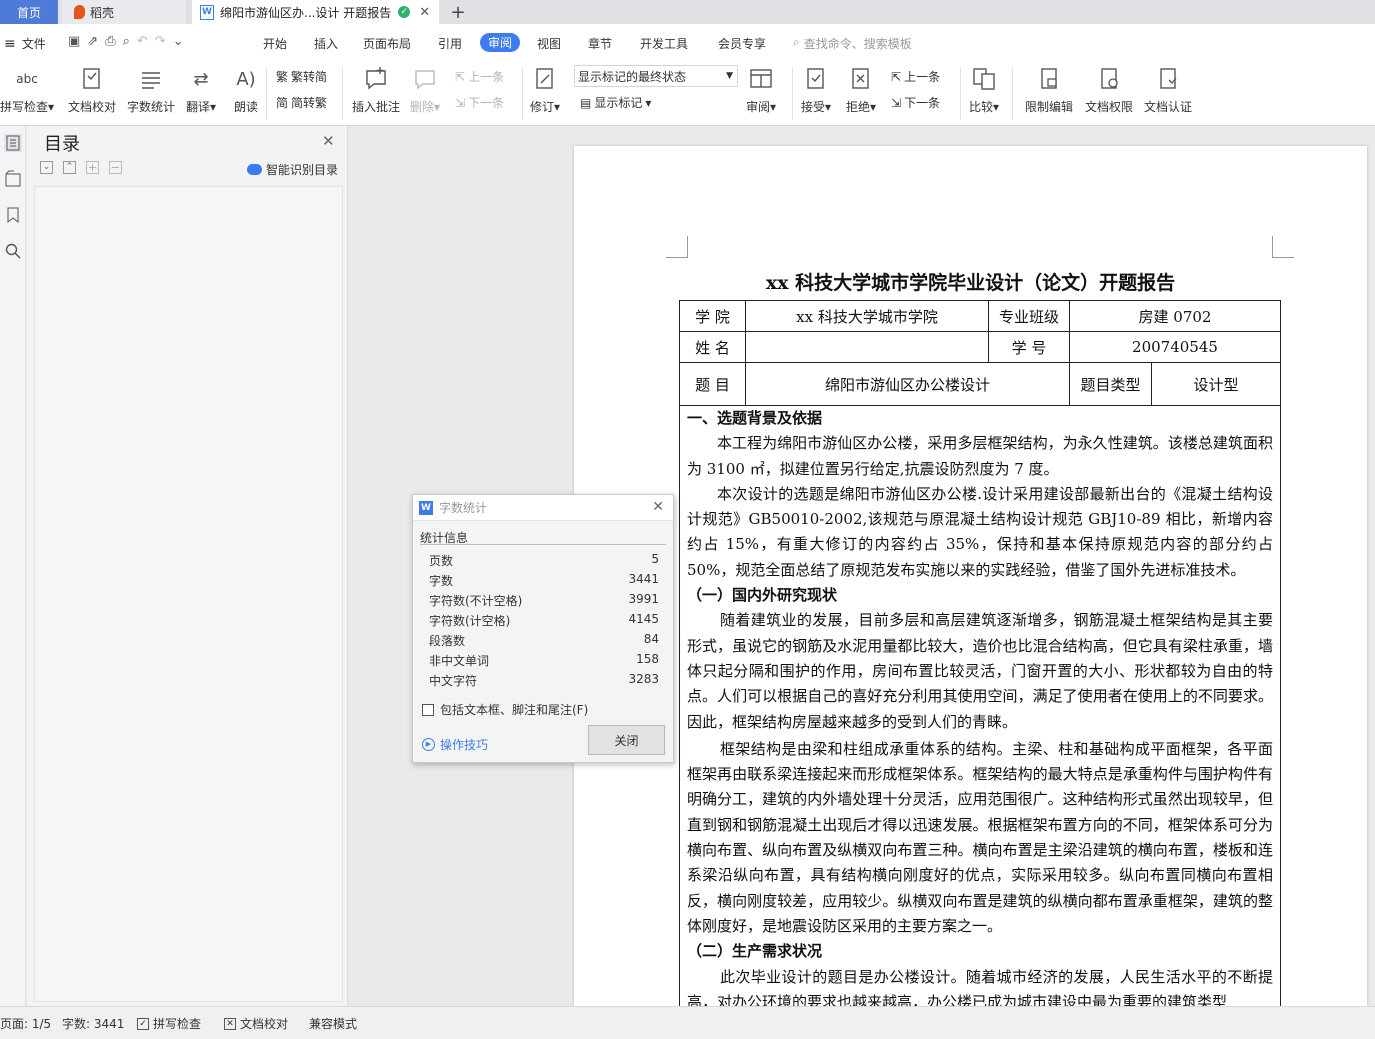 The image size is (1375, 1039). What do you see at coordinates (302, 170) in the screenshot?
I see `smart-toc-label: 智能识别目录` at bounding box center [302, 170].